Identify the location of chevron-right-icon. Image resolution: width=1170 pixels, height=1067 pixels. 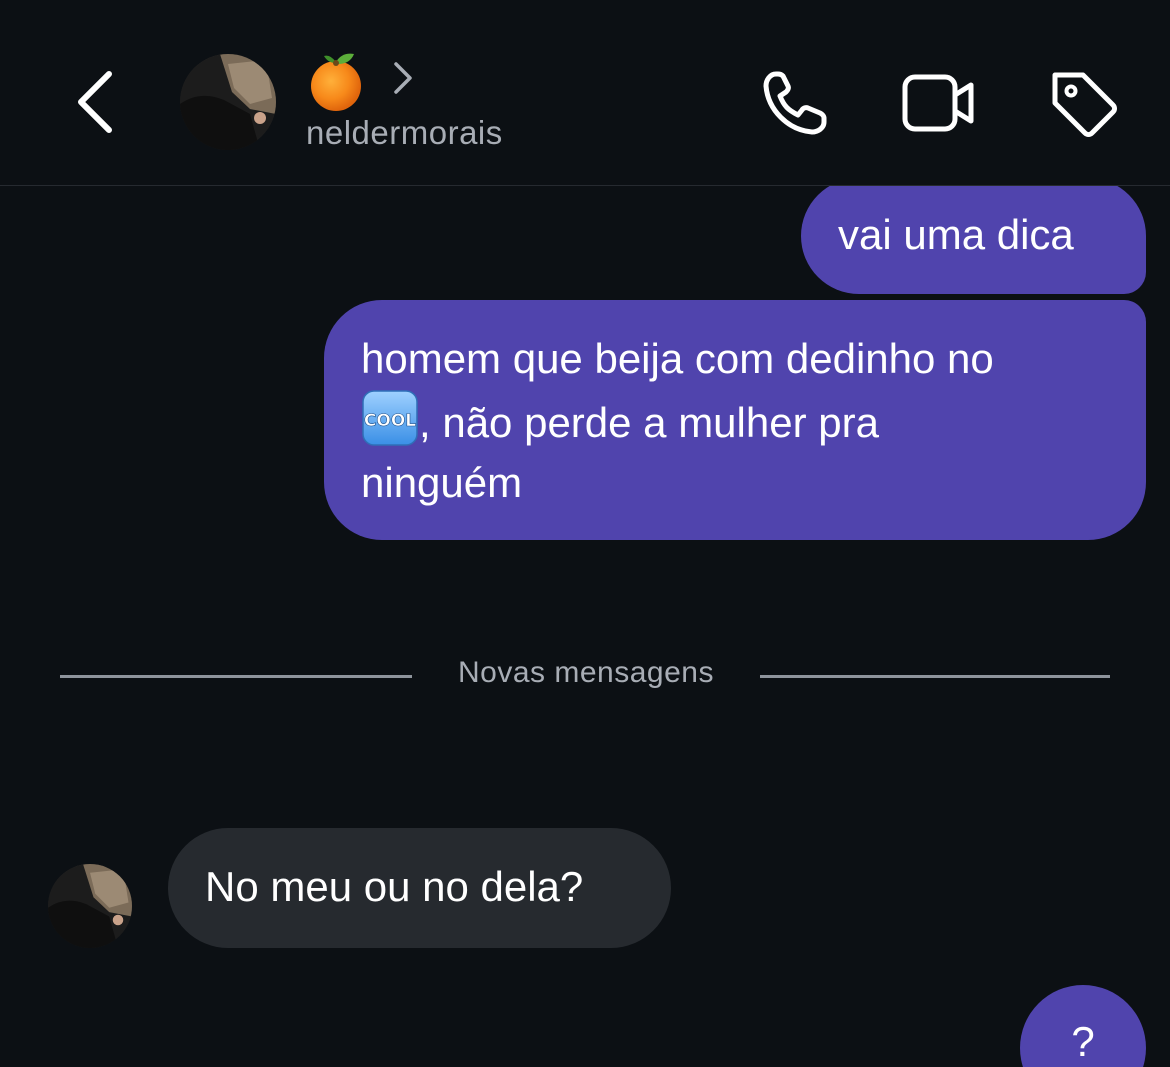
(403, 78).